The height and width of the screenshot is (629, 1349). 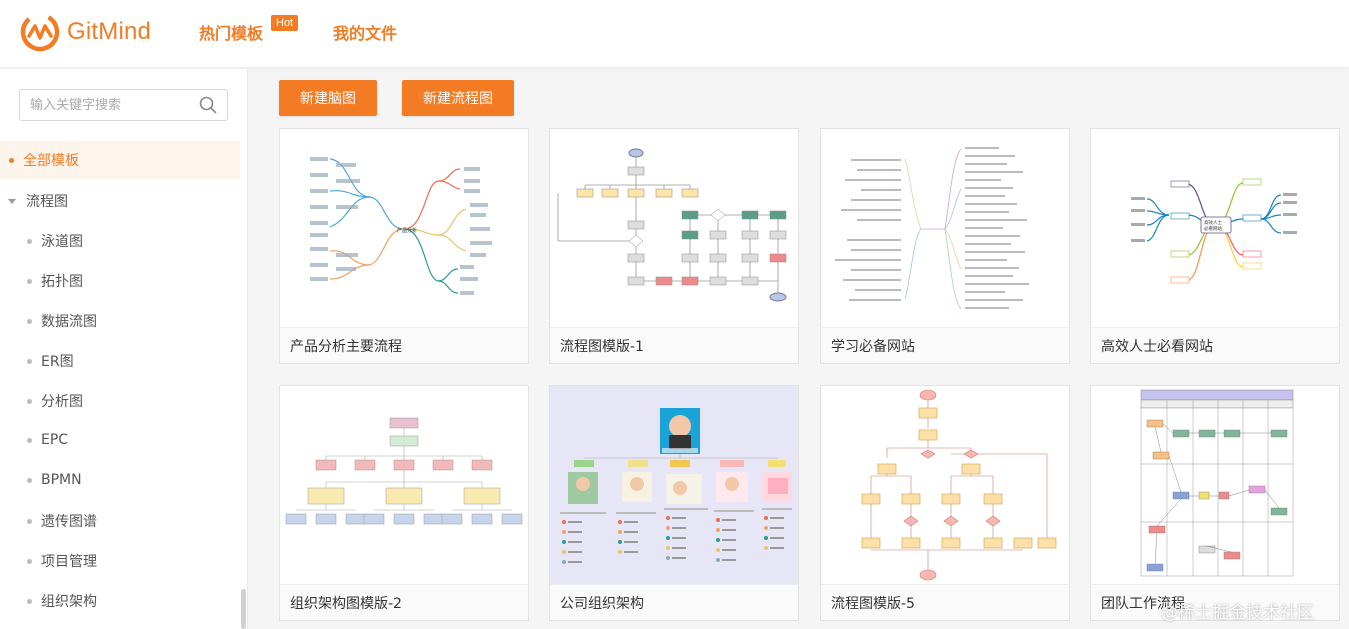 I want to click on sidebar-item-bpmn: BPMN, so click(x=54, y=480).